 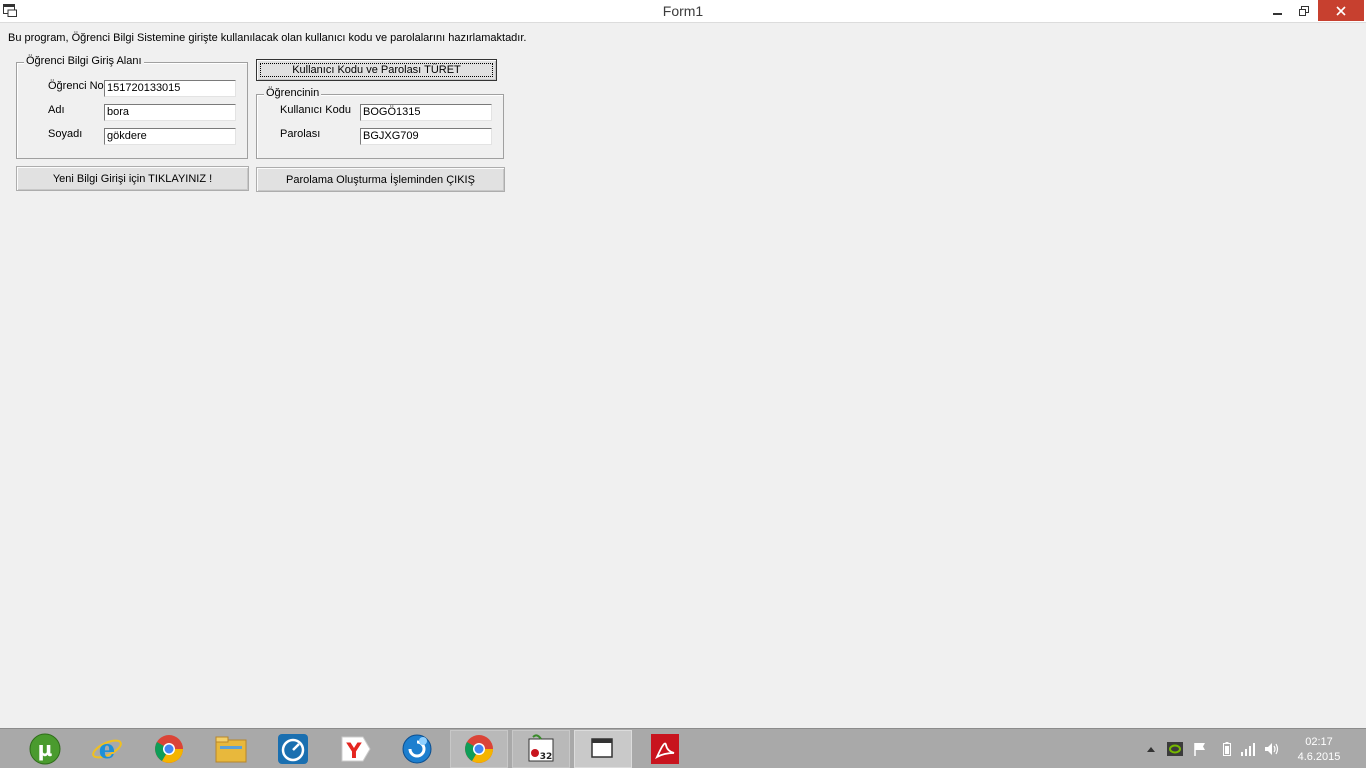 I want to click on close-icon, so click(x=1341, y=10).